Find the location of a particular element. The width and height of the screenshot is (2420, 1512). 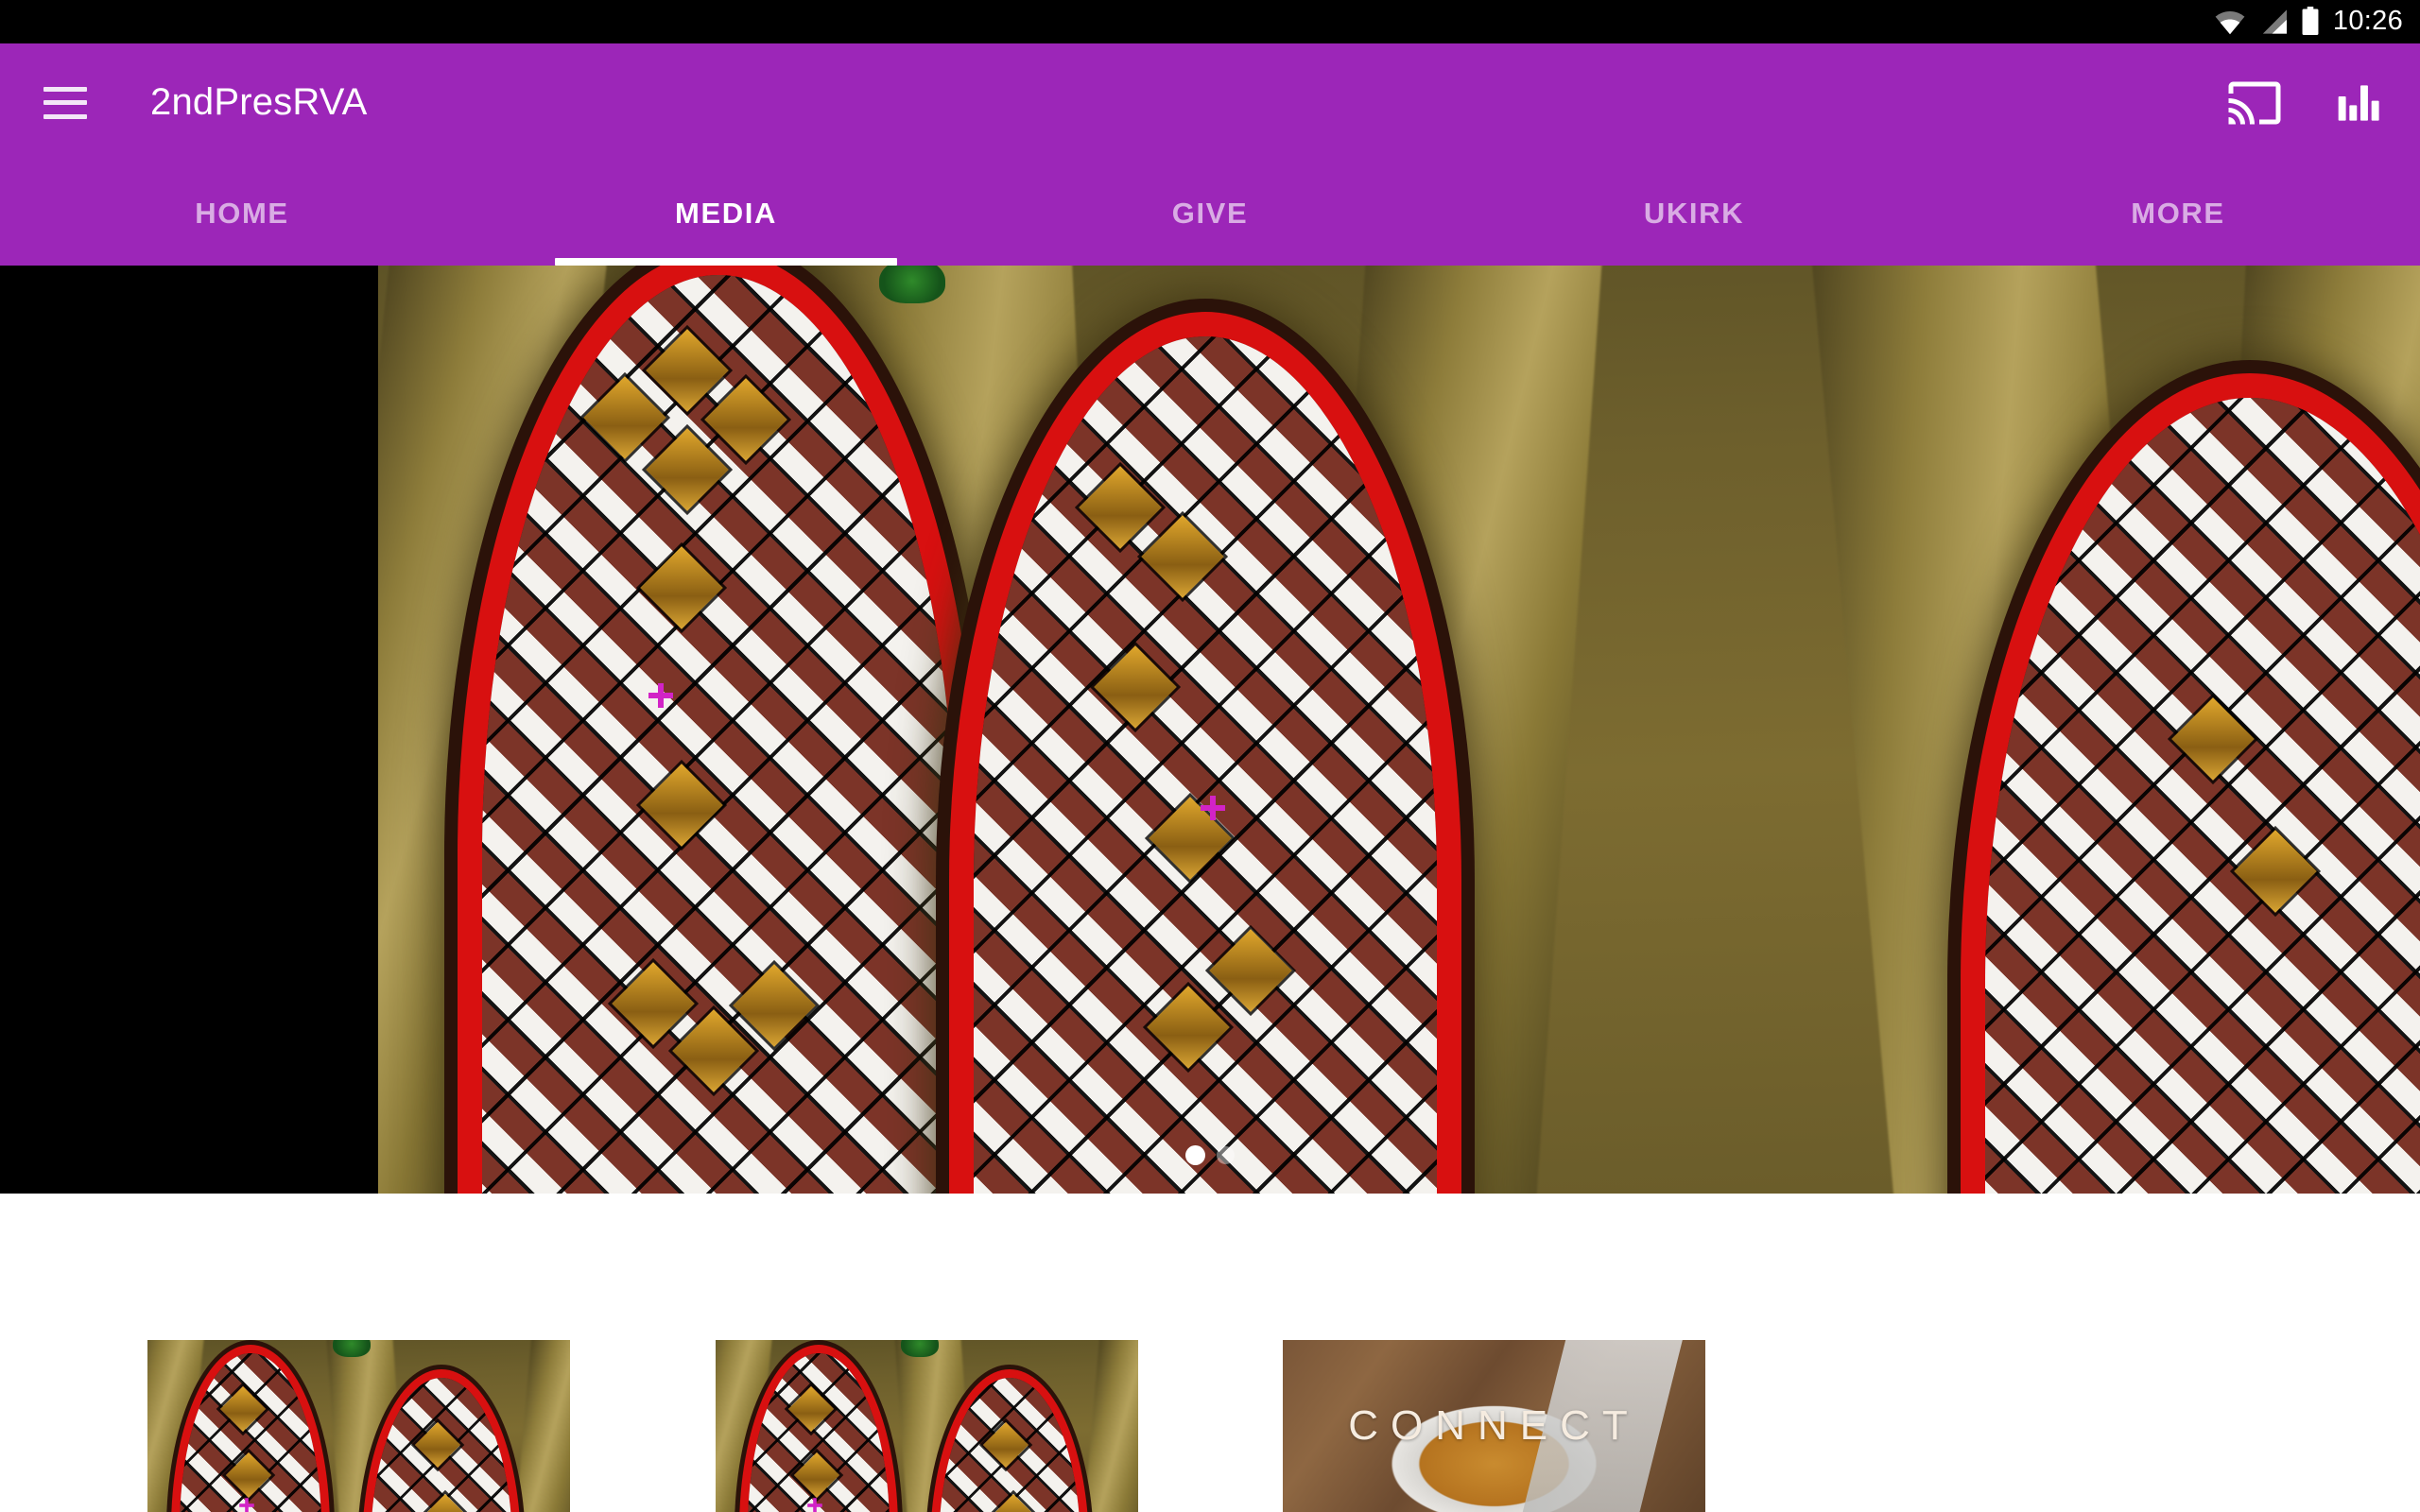

app-title: 2ndPresRVA is located at coordinates (259, 102).